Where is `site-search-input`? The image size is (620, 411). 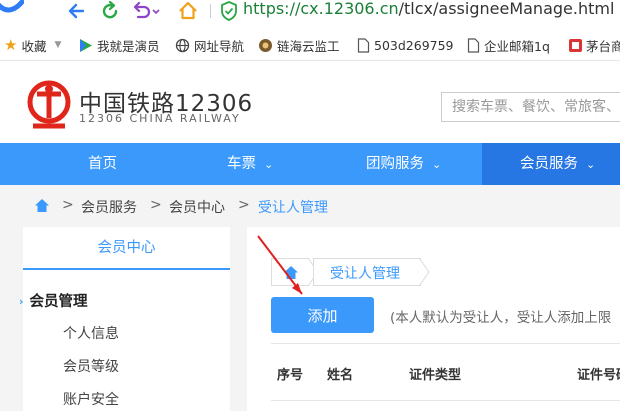 site-search-input is located at coordinates (531, 107).